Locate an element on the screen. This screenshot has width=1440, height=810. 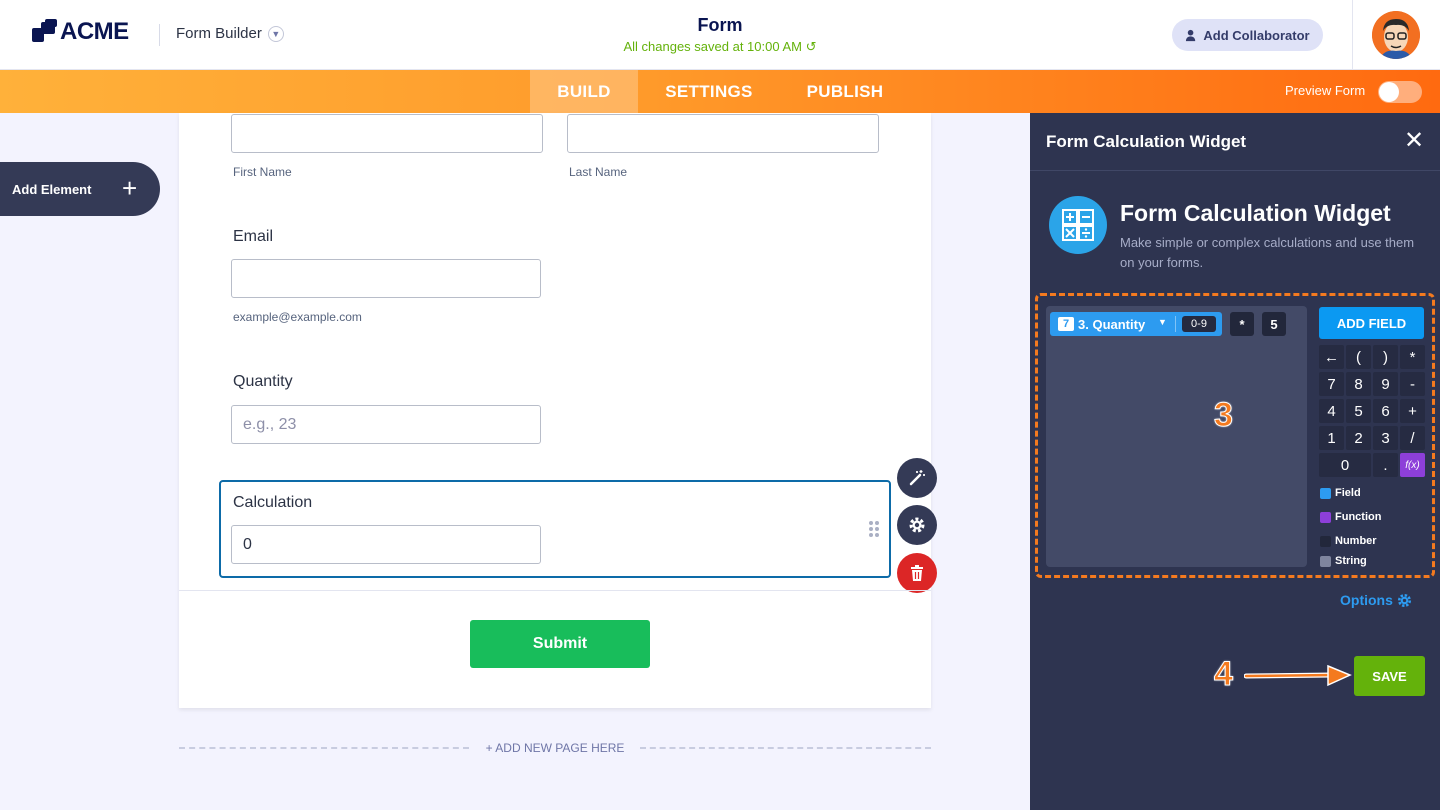
panel-header: Form Calculation Widget ✕ is located at coordinates (1235, 142).